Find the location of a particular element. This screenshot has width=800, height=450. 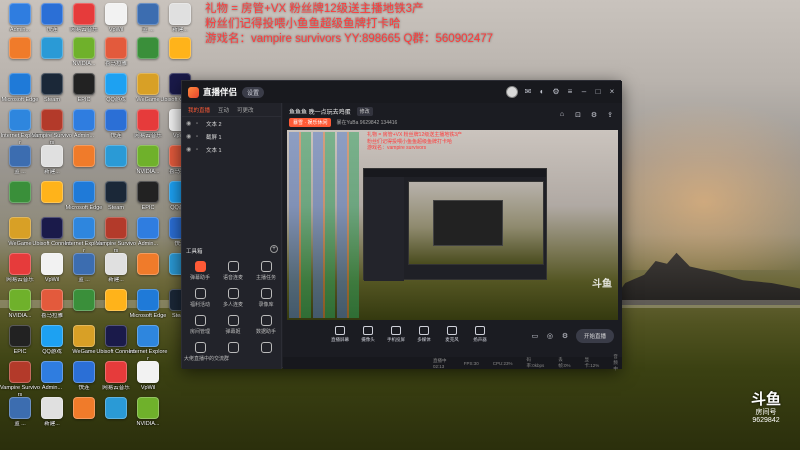

control-button: 手机投屏 is located at coordinates (396, 334).